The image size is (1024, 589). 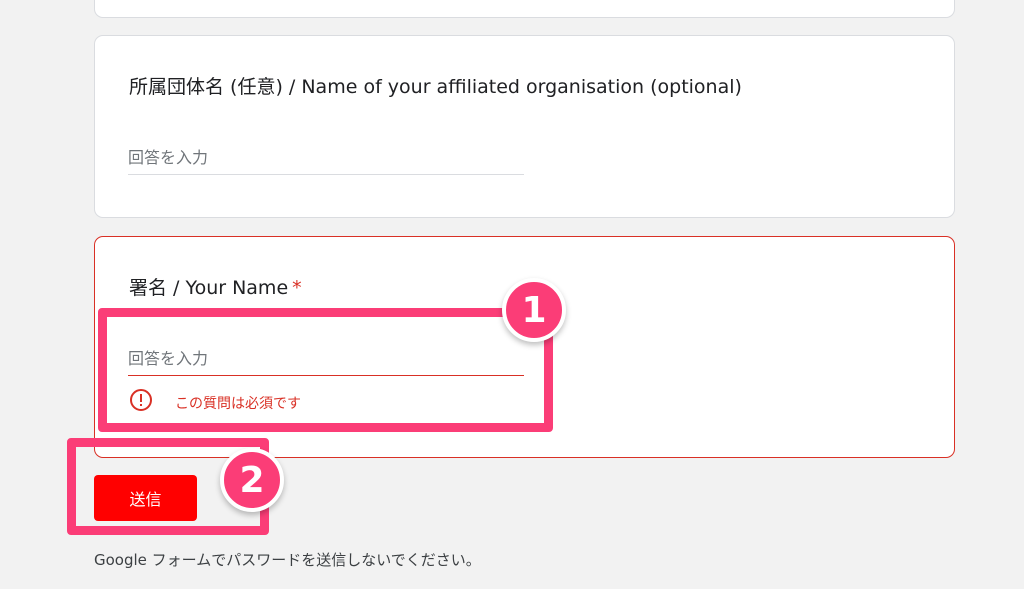 I want to click on highlight-box-name-field, so click(x=325, y=370).